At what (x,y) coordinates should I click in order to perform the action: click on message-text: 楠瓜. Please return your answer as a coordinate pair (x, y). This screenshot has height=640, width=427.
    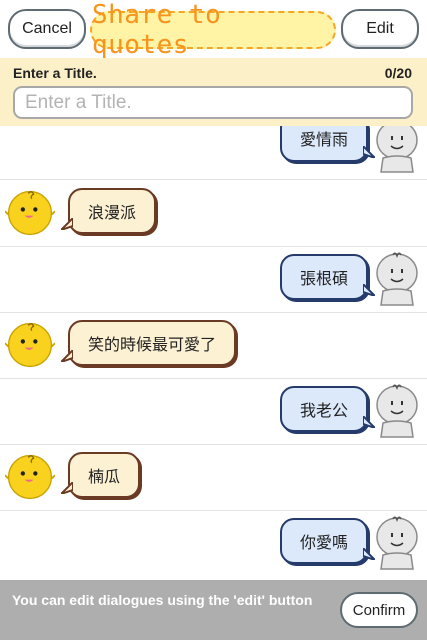
    Looking at the image, I should click on (104, 476).